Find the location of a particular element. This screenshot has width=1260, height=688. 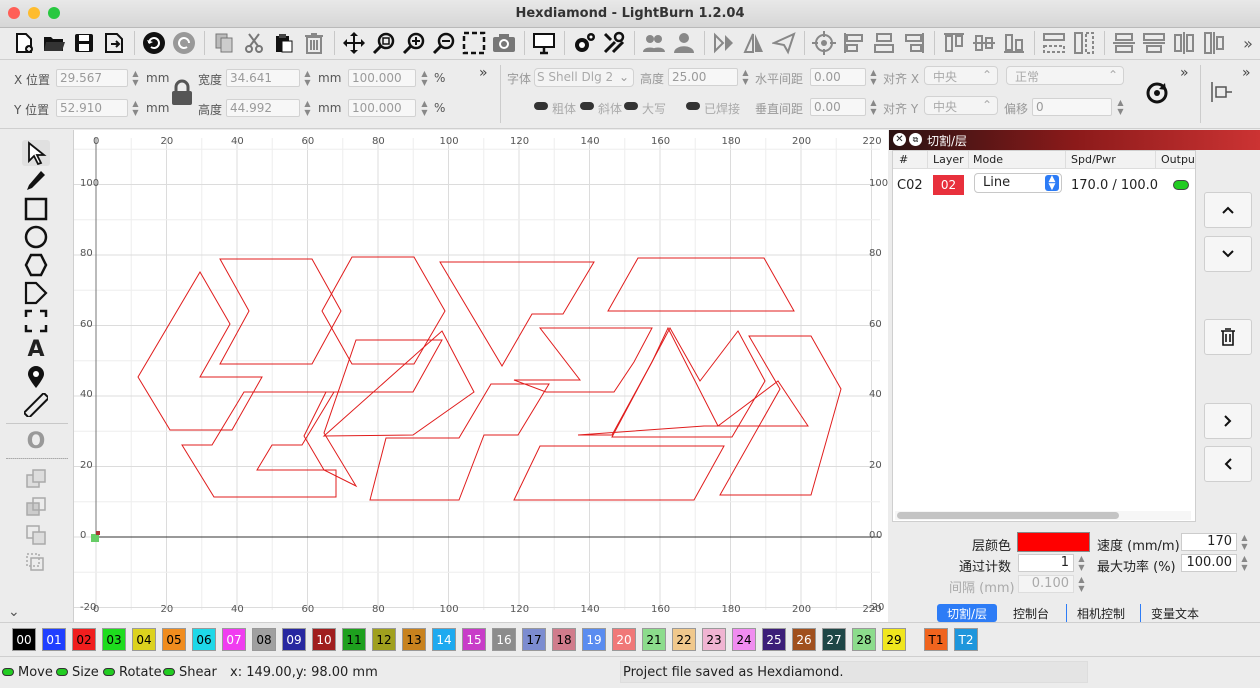

width-input: 34.641 is located at coordinates (263, 78).